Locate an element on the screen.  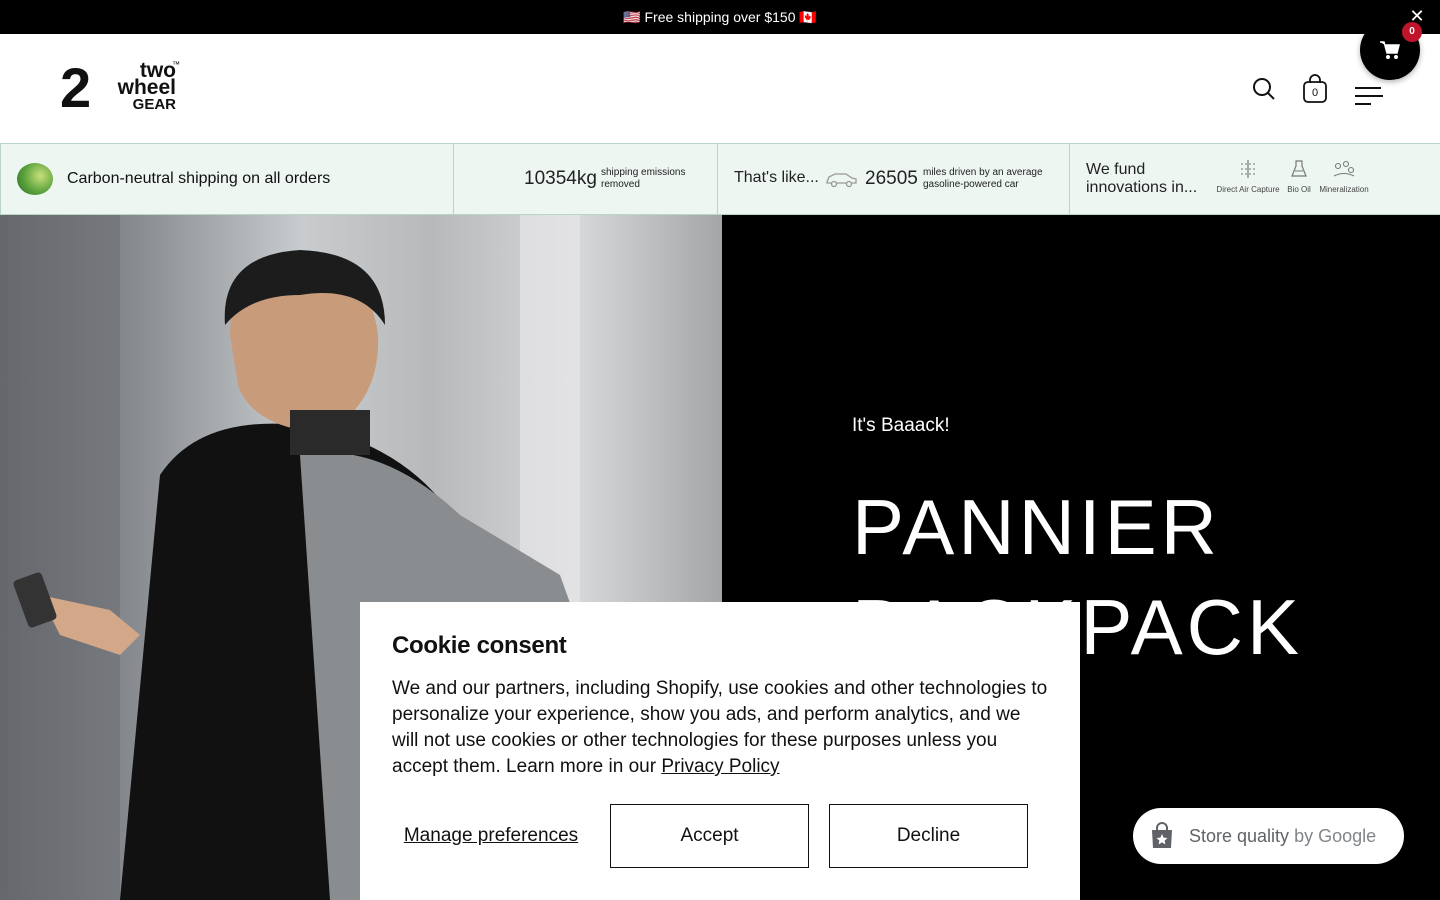
eco-shipping-cell: Carbon-neutral shipping on all orders is located at coordinates (226, 179).